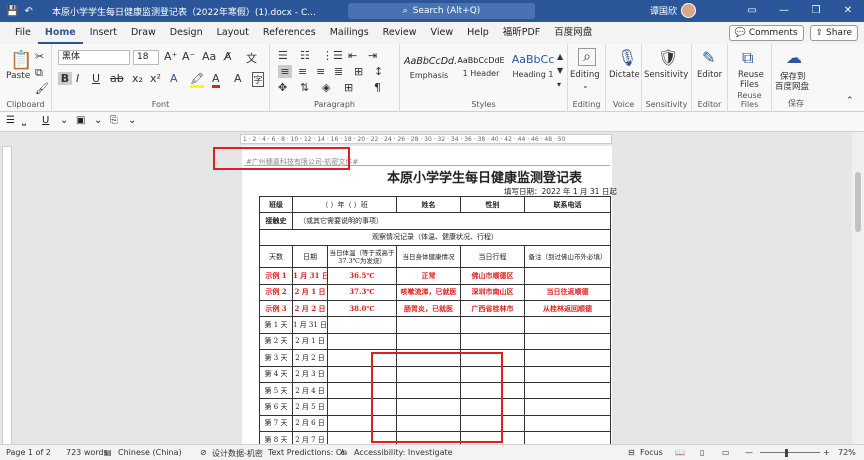  What do you see at coordinates (709, 75) in the screenshot?
I see `editor-button: Editor` at bounding box center [709, 75].